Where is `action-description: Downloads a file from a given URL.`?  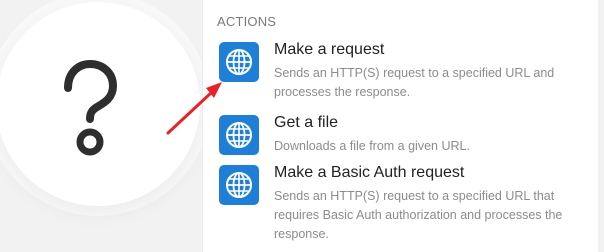
action-description: Downloads a file from a given URL. is located at coordinates (372, 146).